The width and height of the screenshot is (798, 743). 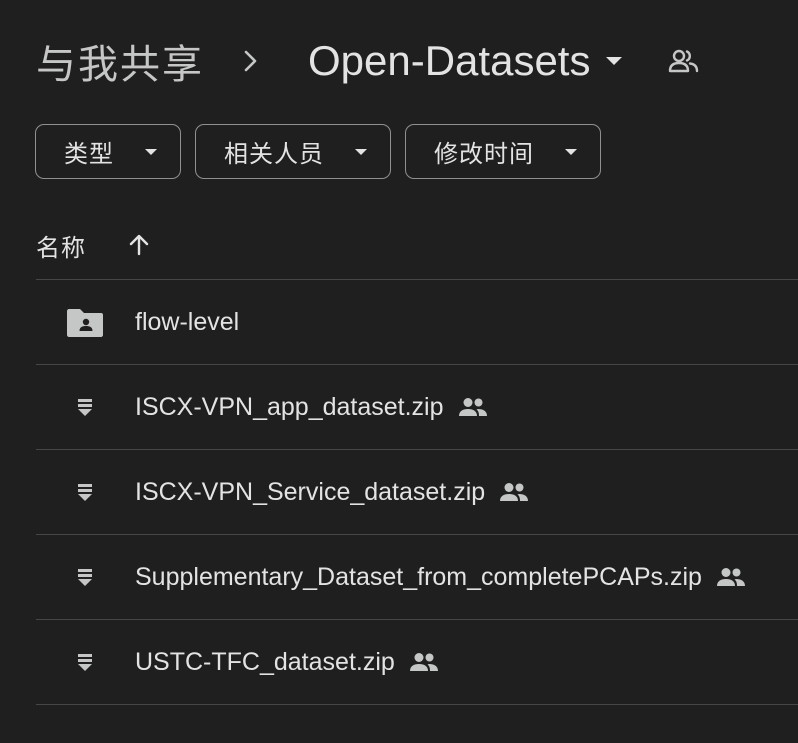 I want to click on filter-modified-chip: 修改时间, so click(x=503, y=151).